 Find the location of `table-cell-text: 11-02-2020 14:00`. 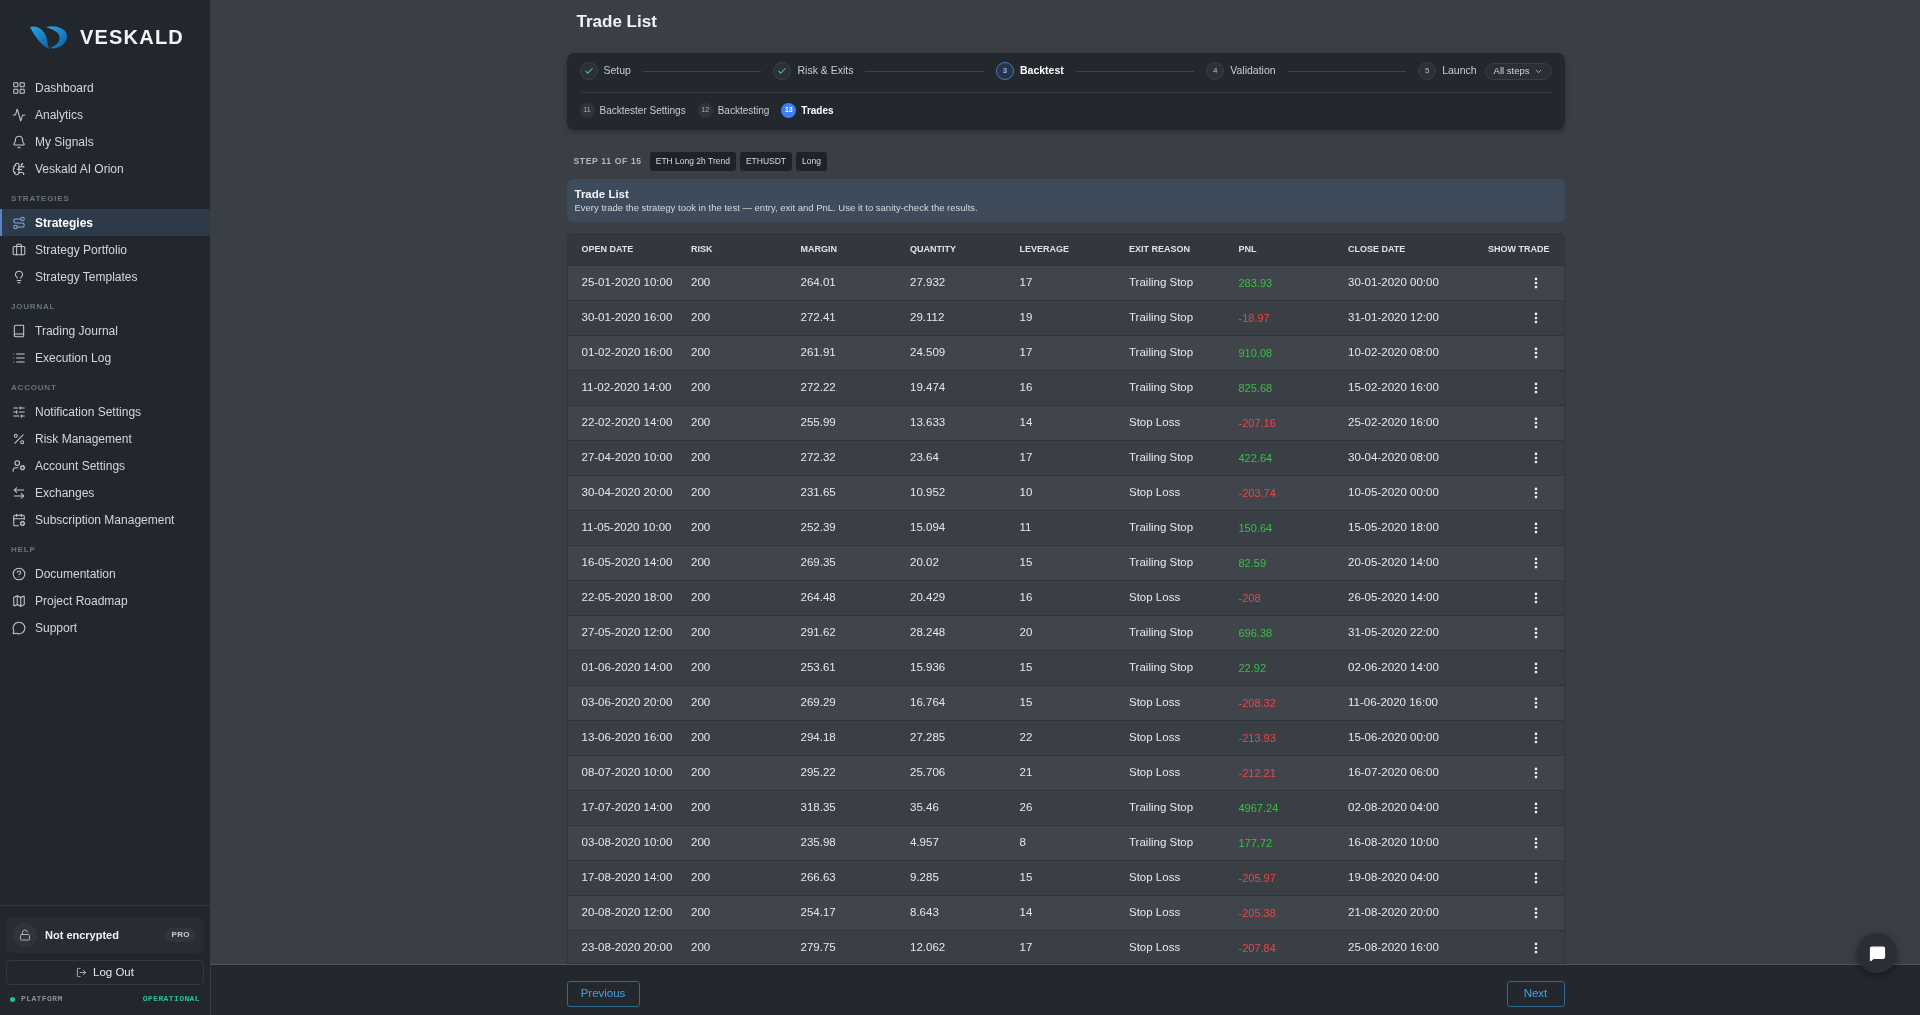

table-cell-text: 11-02-2020 14:00 is located at coordinates (626, 388).